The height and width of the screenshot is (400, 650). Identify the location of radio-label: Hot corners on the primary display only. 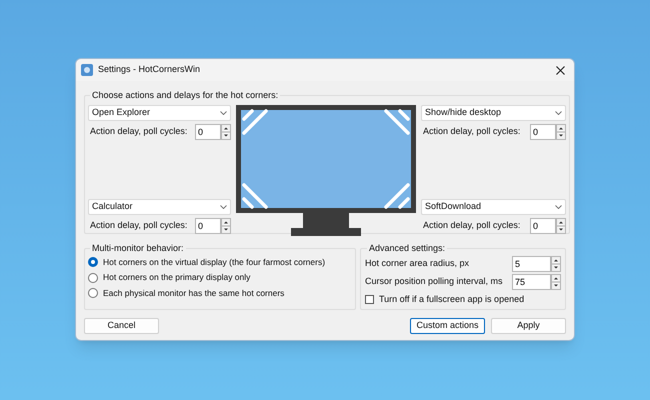
(176, 277).